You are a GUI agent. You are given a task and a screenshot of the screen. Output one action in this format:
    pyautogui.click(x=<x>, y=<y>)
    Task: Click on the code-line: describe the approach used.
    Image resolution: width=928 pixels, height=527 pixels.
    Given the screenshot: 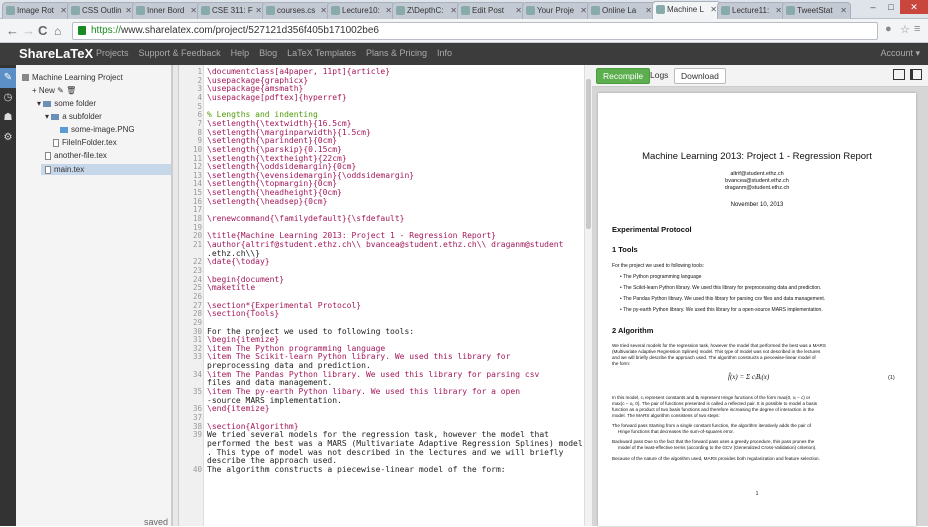 What is the action you would take?
    pyautogui.click(x=272, y=460)
    